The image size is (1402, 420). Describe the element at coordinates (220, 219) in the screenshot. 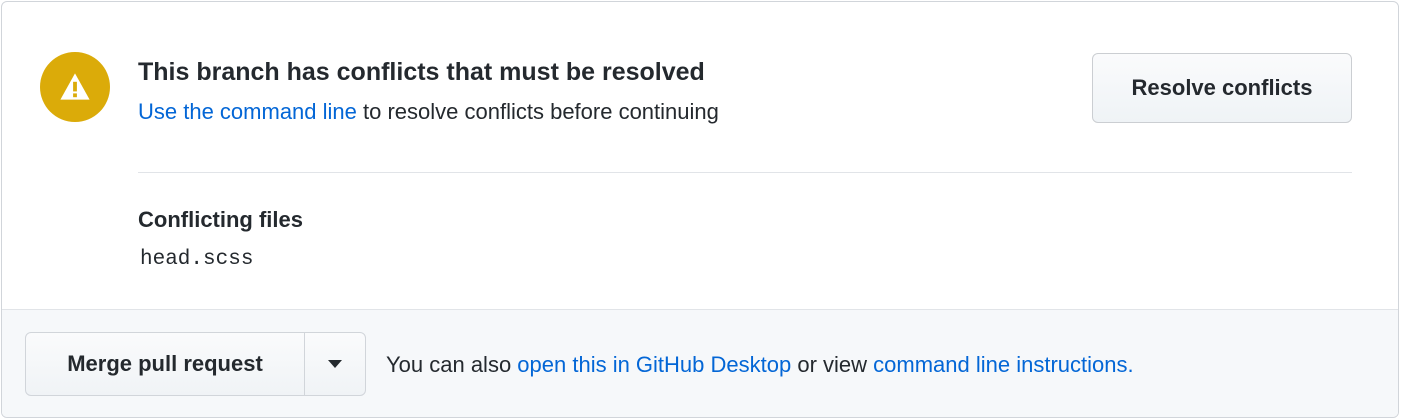

I see `conflicting-files-heading: Conflicting files` at that location.